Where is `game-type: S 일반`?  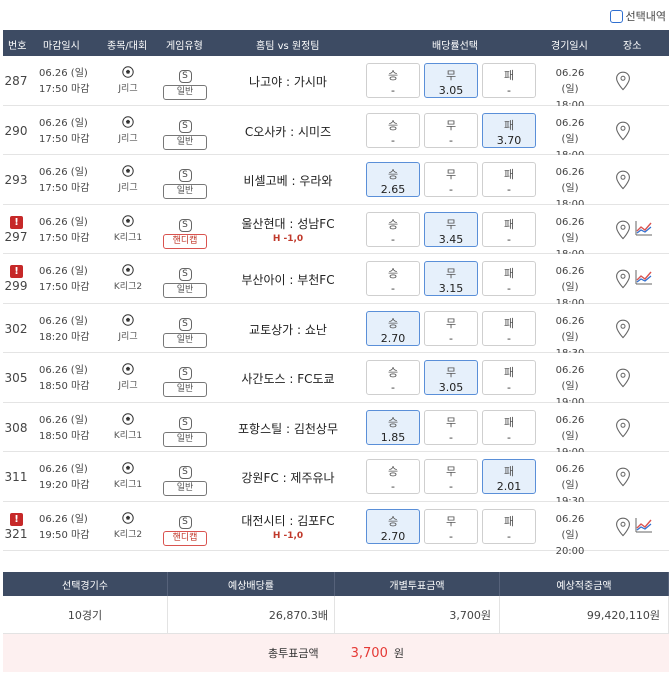 game-type: S 일반 is located at coordinates (185, 81).